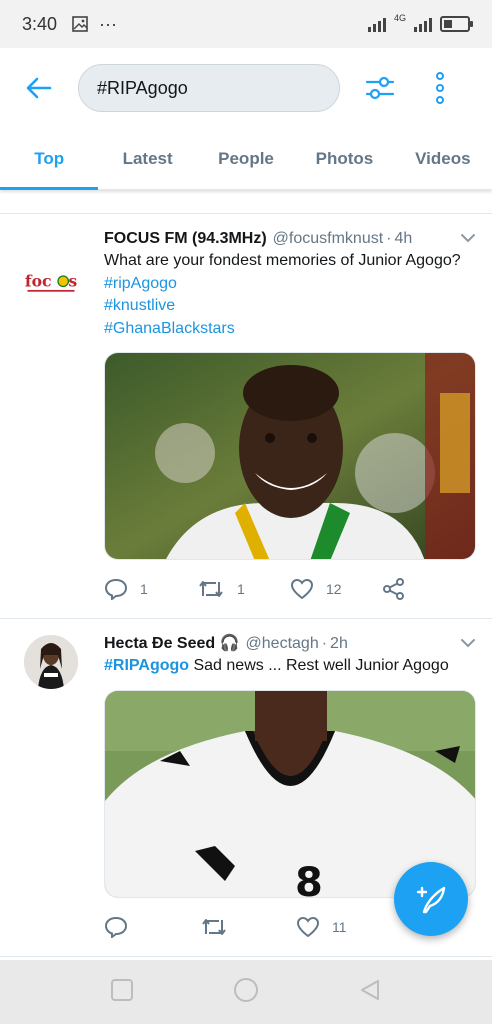  Describe the element at coordinates (72, 280) in the screenshot. I see `svg-text: s` at that location.